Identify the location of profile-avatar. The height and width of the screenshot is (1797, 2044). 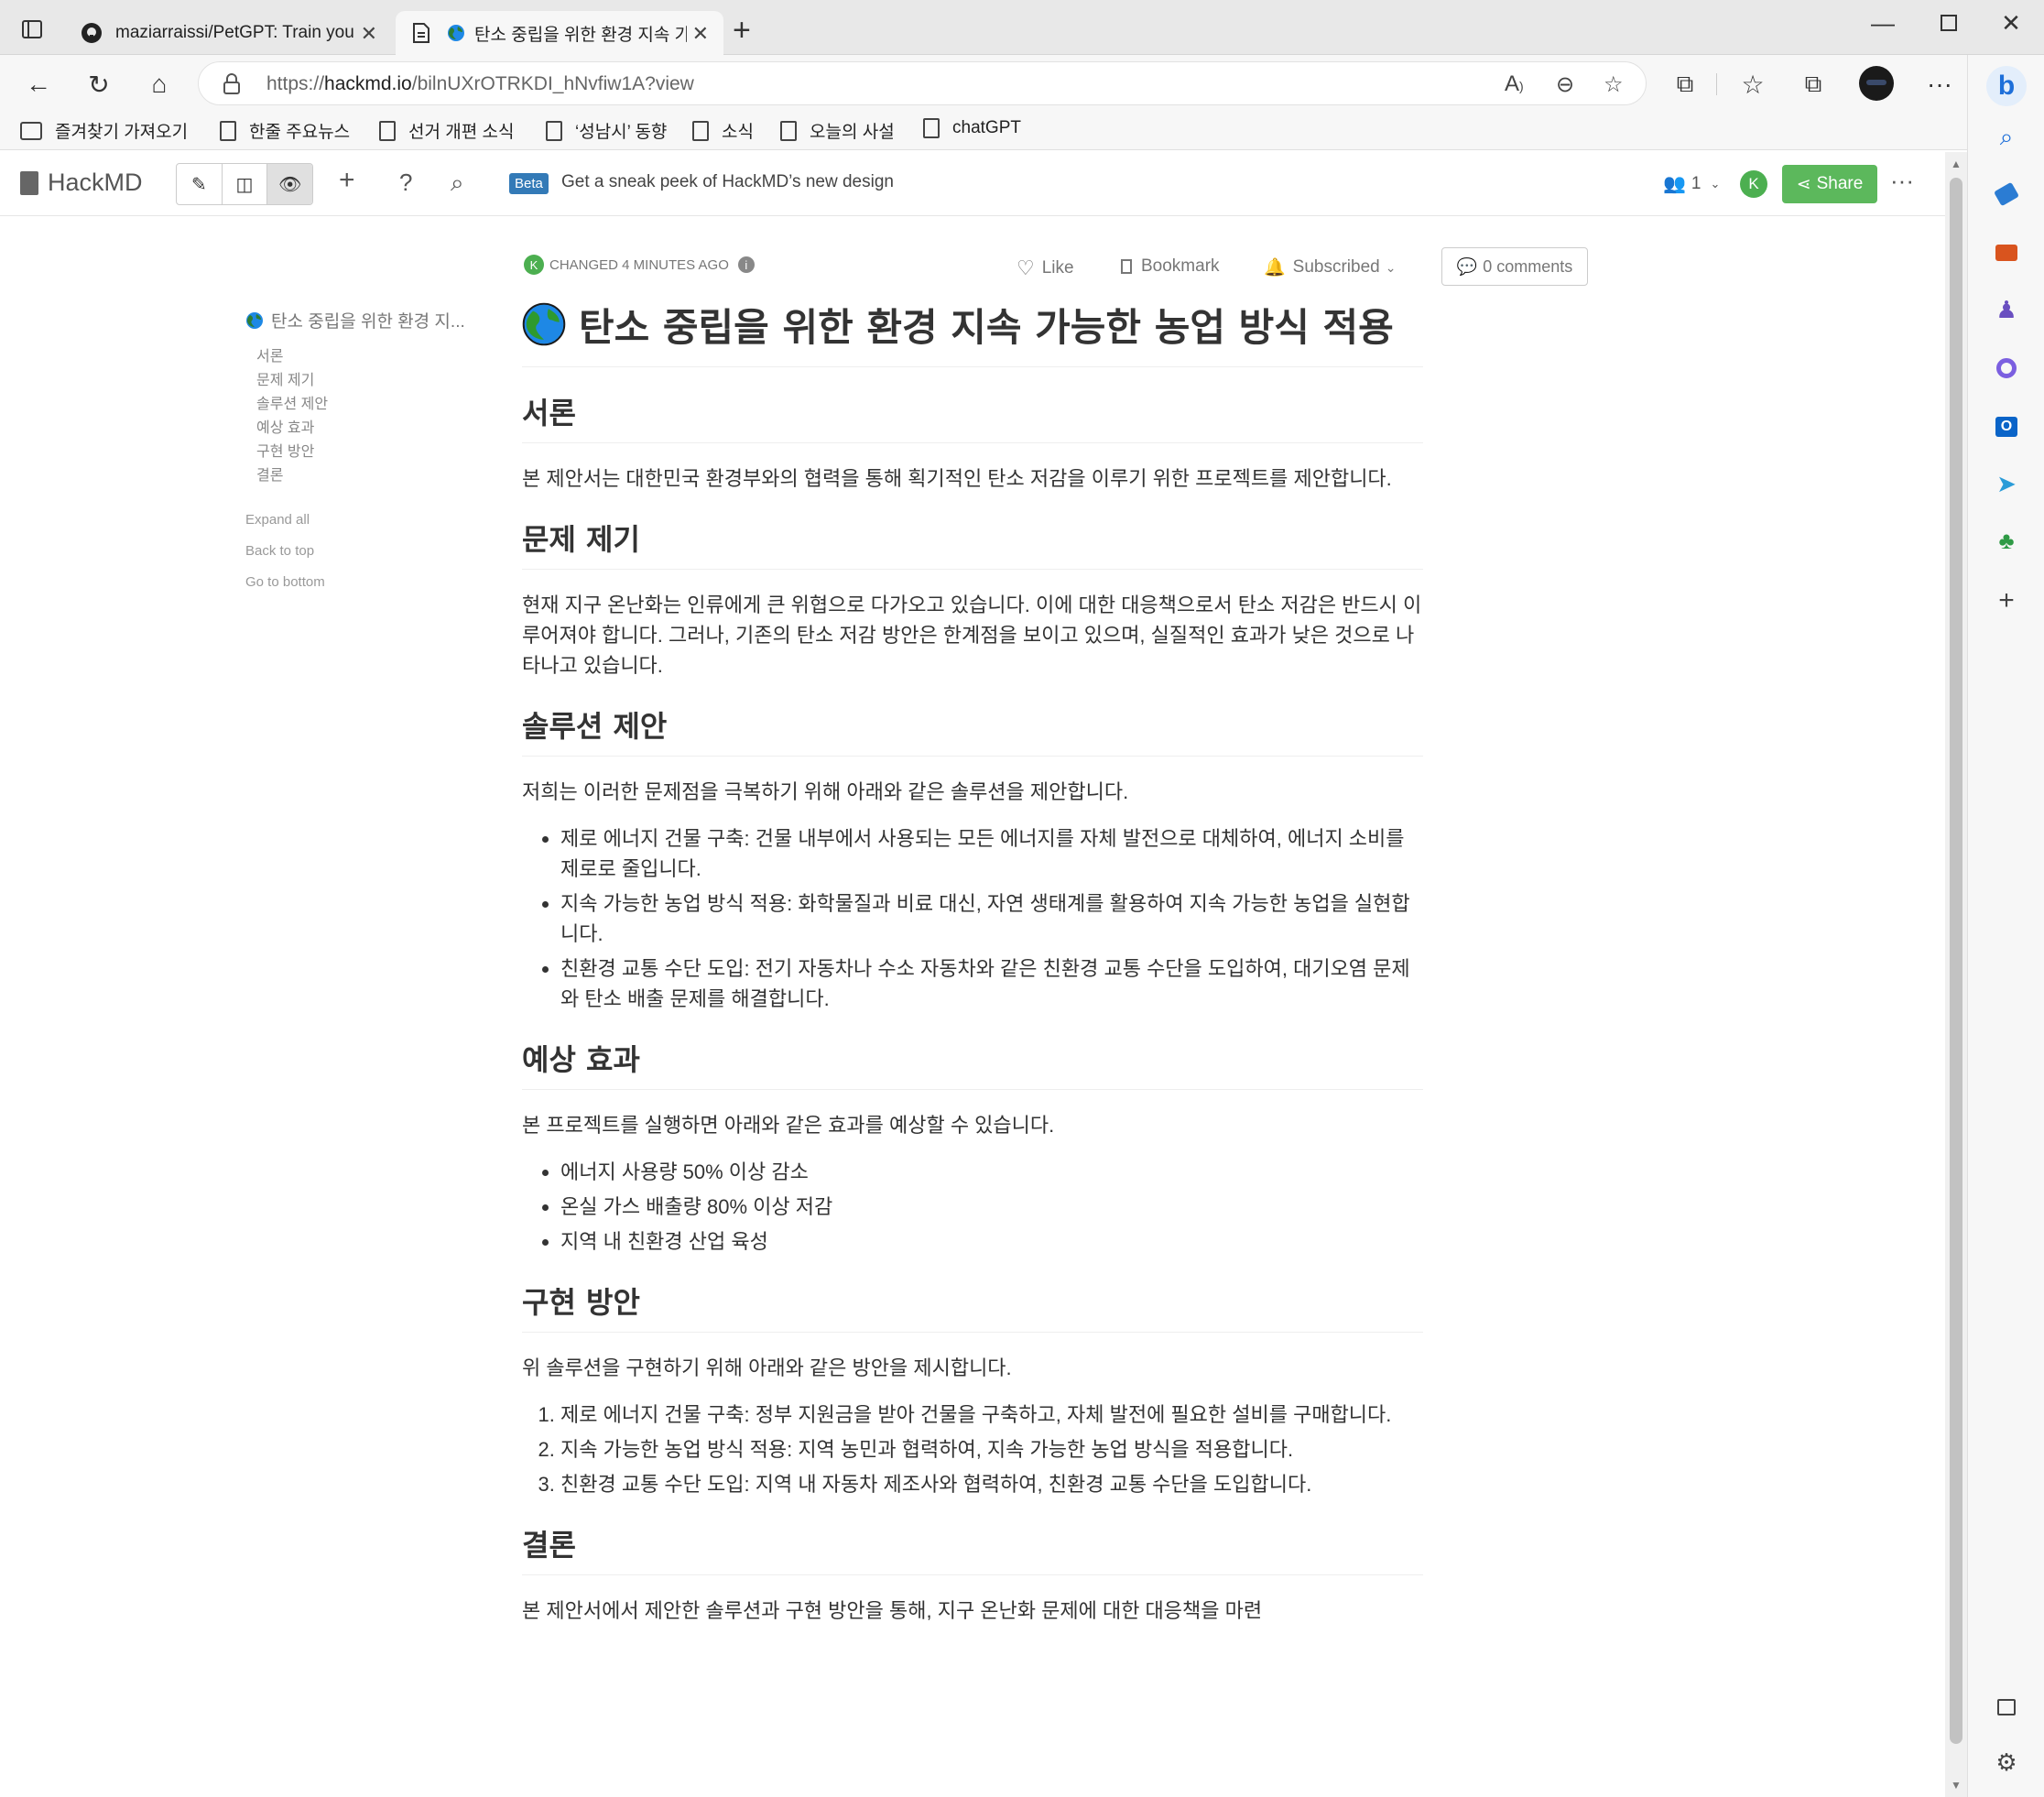
(1876, 84).